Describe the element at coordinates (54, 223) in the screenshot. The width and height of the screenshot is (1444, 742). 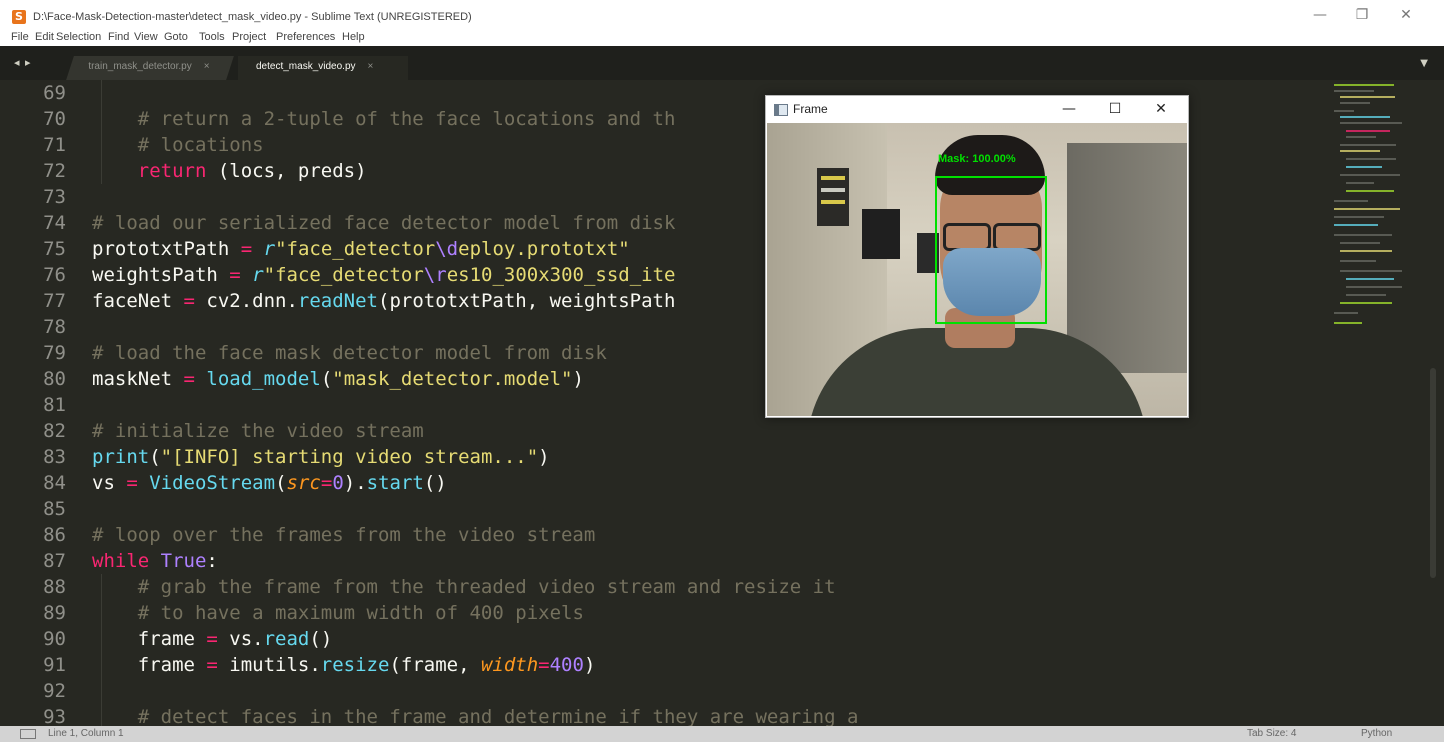
I see `line-number: 74` at that location.